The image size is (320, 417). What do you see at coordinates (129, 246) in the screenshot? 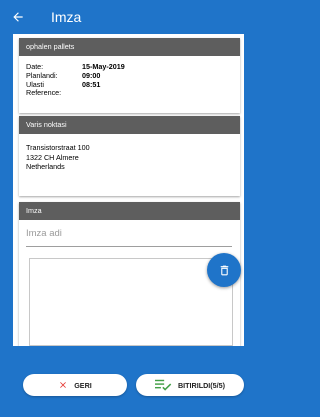
I see `input-underline` at bounding box center [129, 246].